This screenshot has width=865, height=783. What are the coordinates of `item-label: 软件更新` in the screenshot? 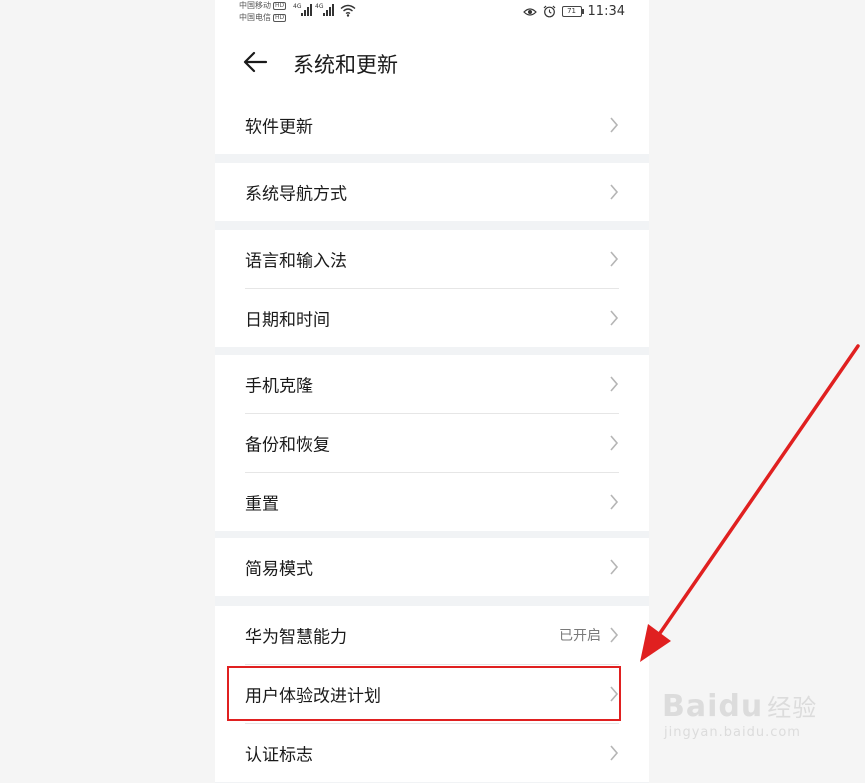 It's located at (279, 127).